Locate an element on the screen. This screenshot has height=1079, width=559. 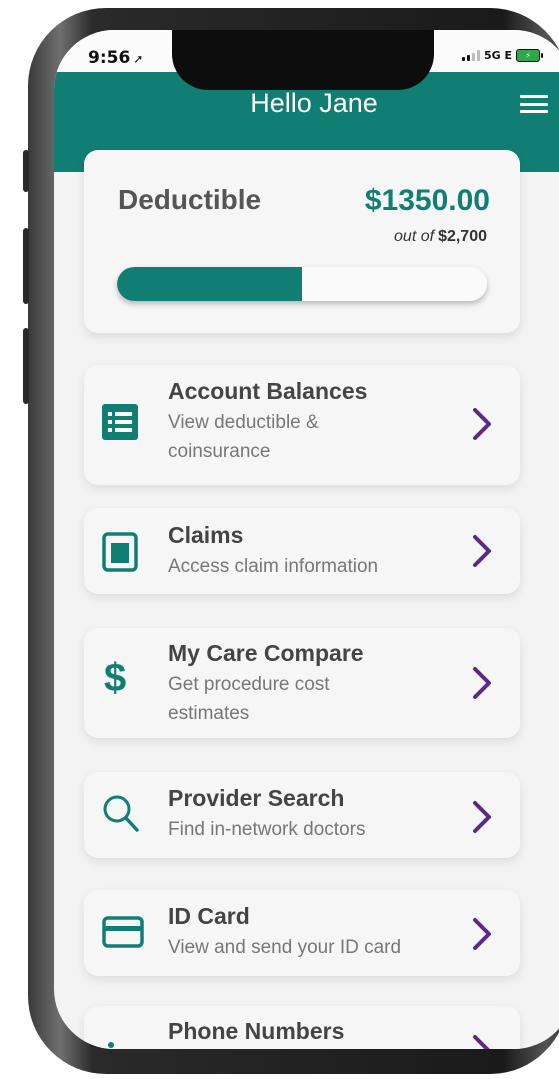
phone-numbers-title: Phone Numbers is located at coordinates (256, 1031).